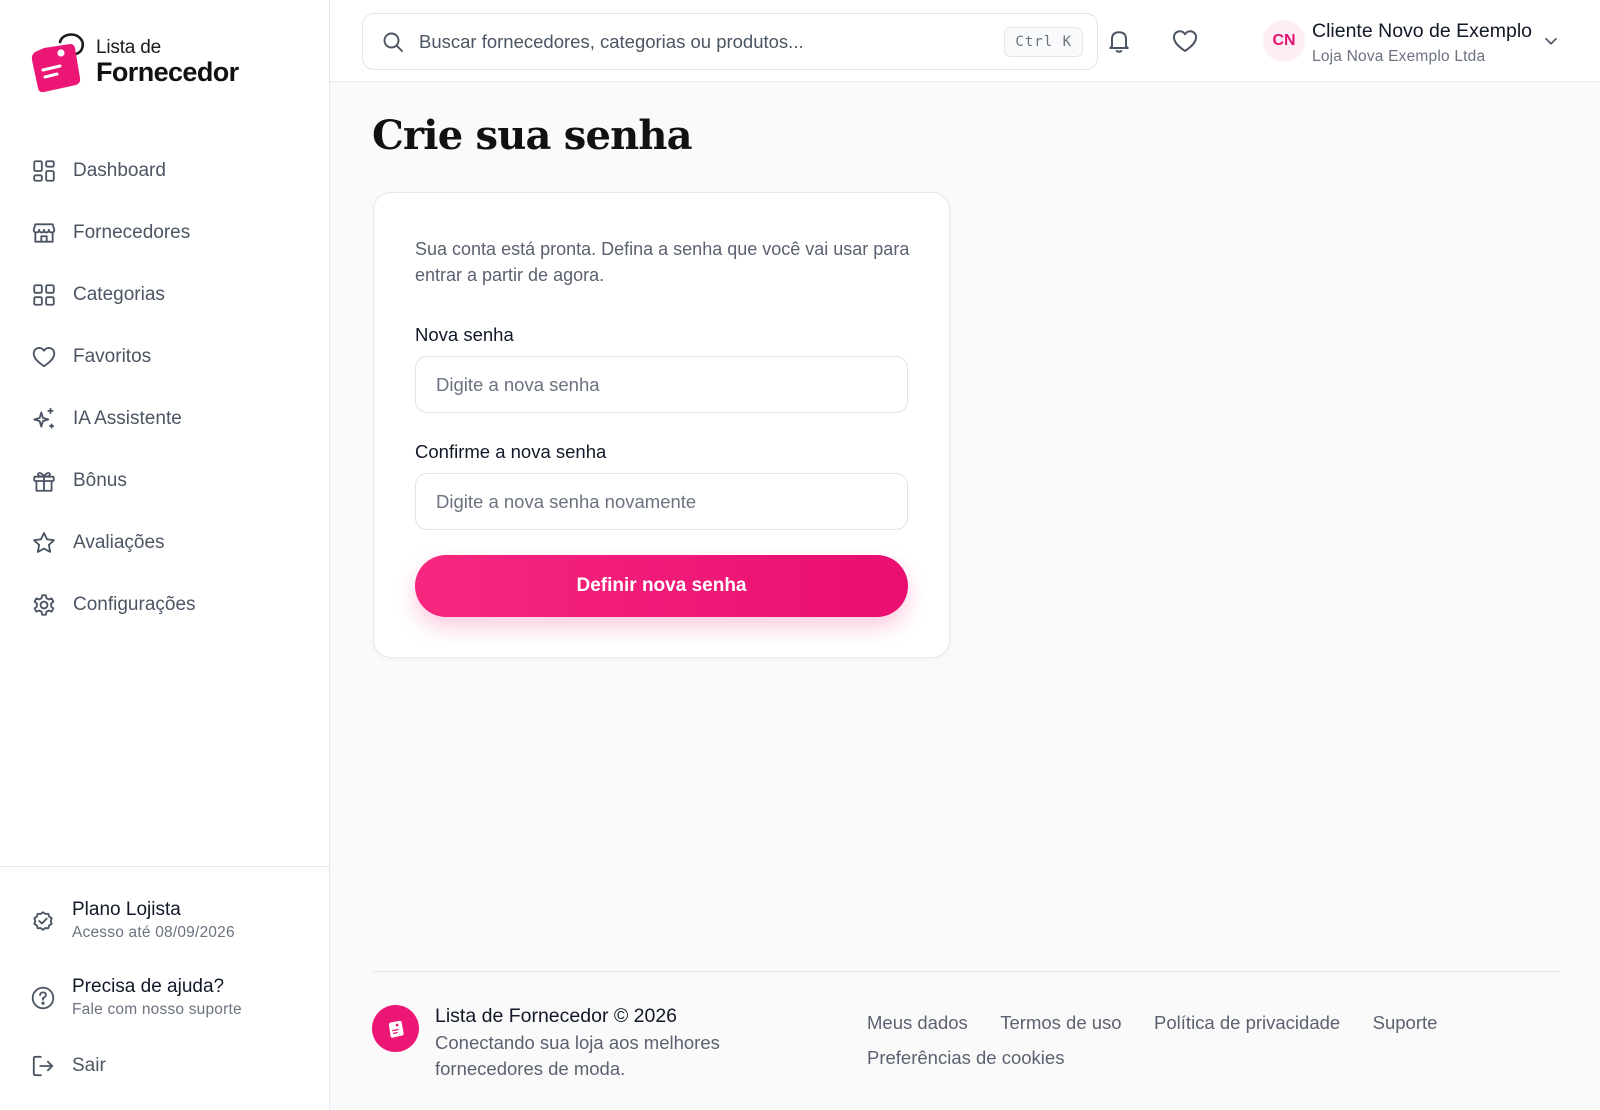  What do you see at coordinates (1043, 41) in the screenshot?
I see `search-shortcut: Ctrl K` at bounding box center [1043, 41].